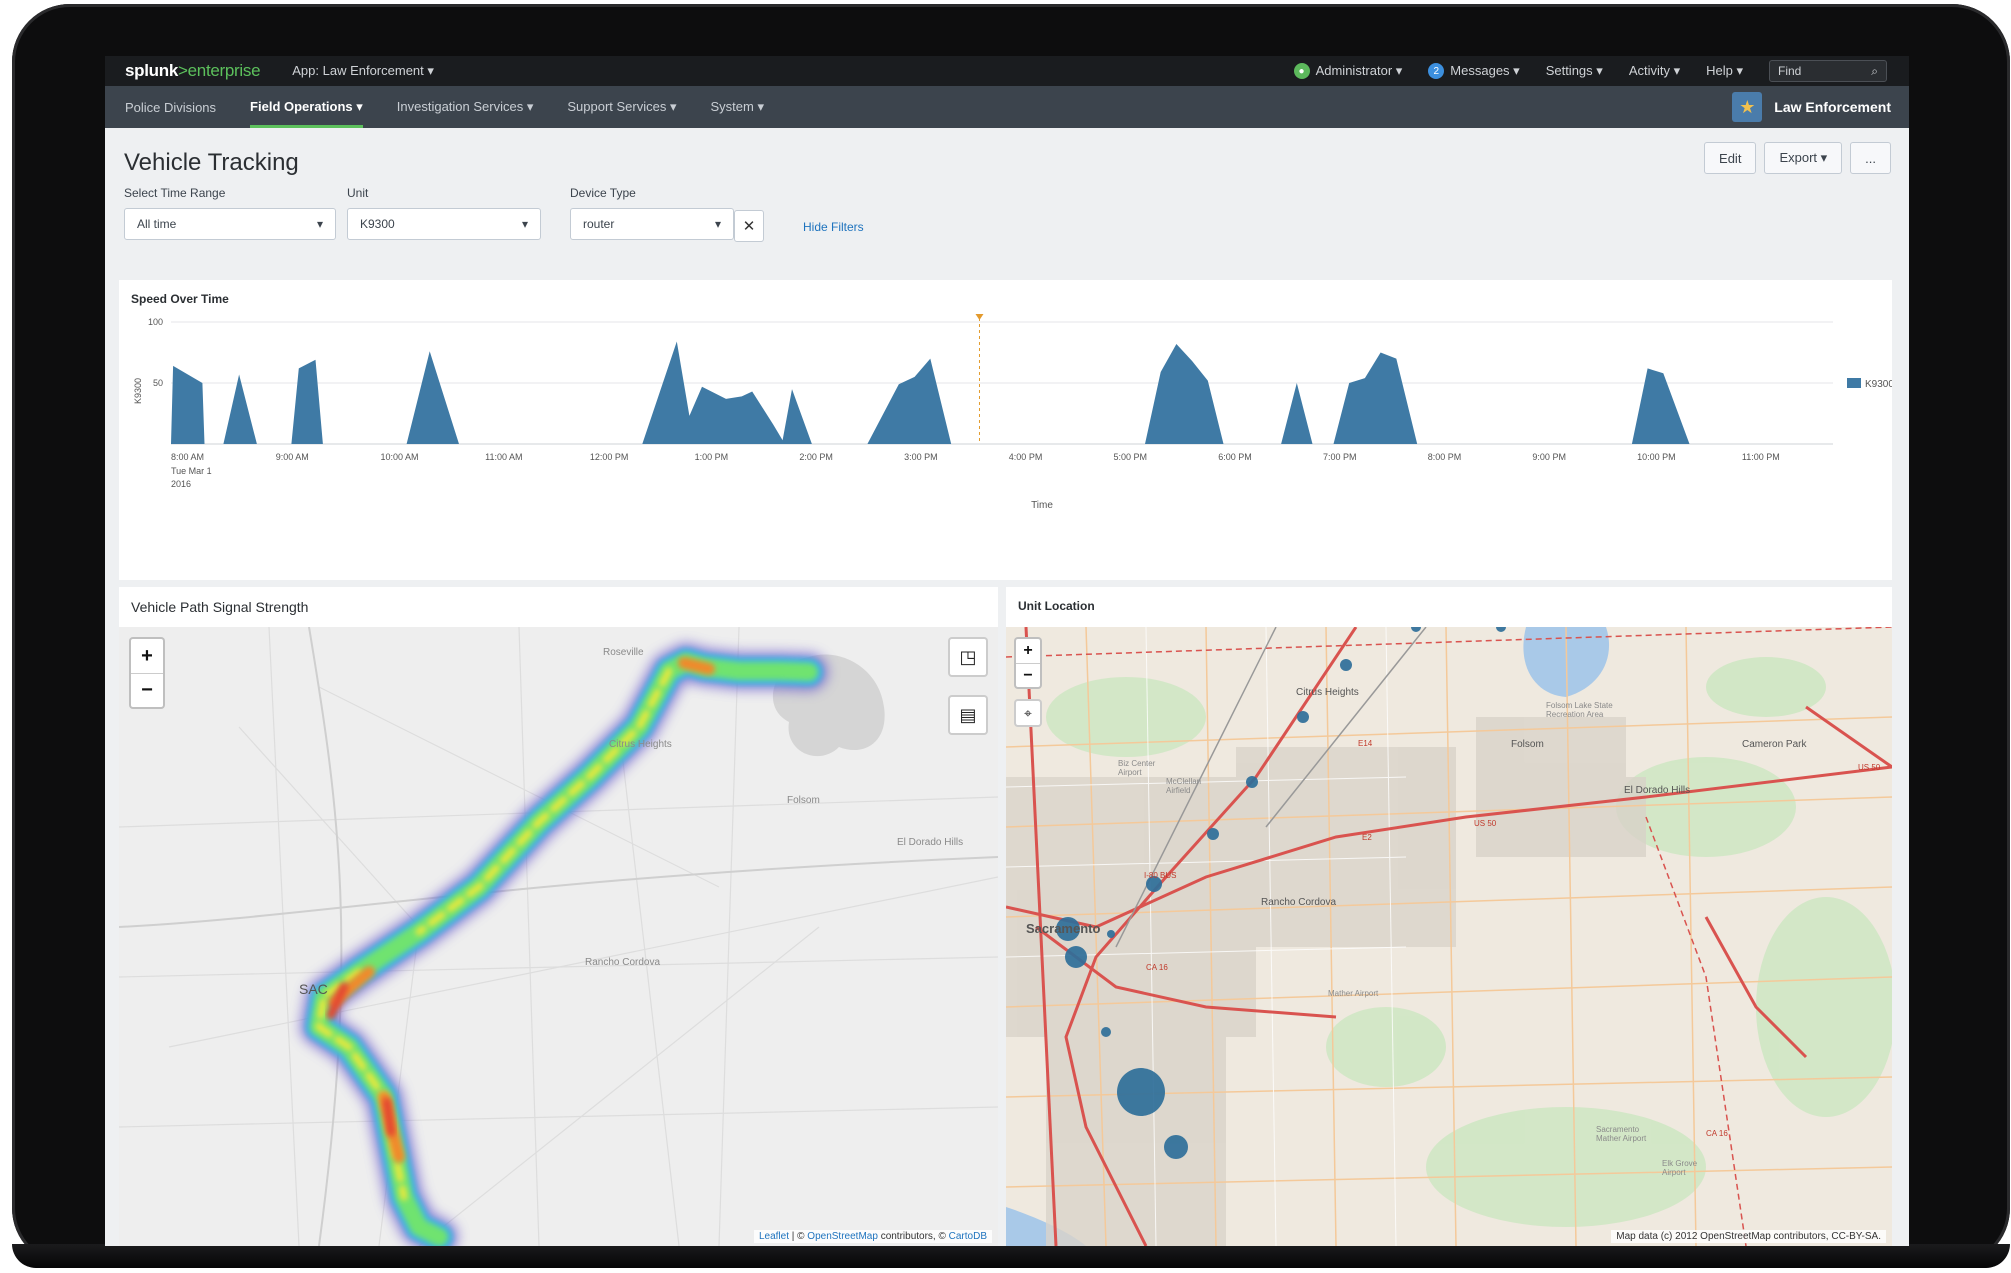  I want to click on app-brand: ★ Law Enforcement, so click(1811, 107).